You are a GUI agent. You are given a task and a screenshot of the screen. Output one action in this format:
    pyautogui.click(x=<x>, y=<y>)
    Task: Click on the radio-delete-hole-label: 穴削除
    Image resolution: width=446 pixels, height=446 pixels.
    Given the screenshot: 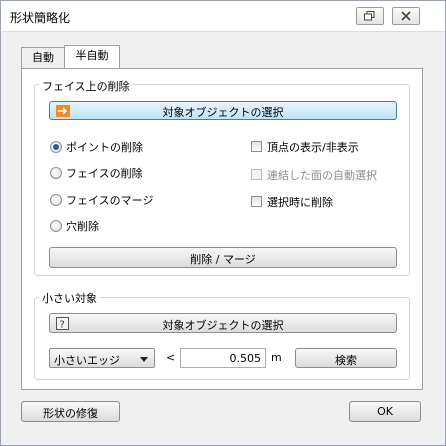 What is the action you would take?
    pyautogui.click(x=82, y=226)
    